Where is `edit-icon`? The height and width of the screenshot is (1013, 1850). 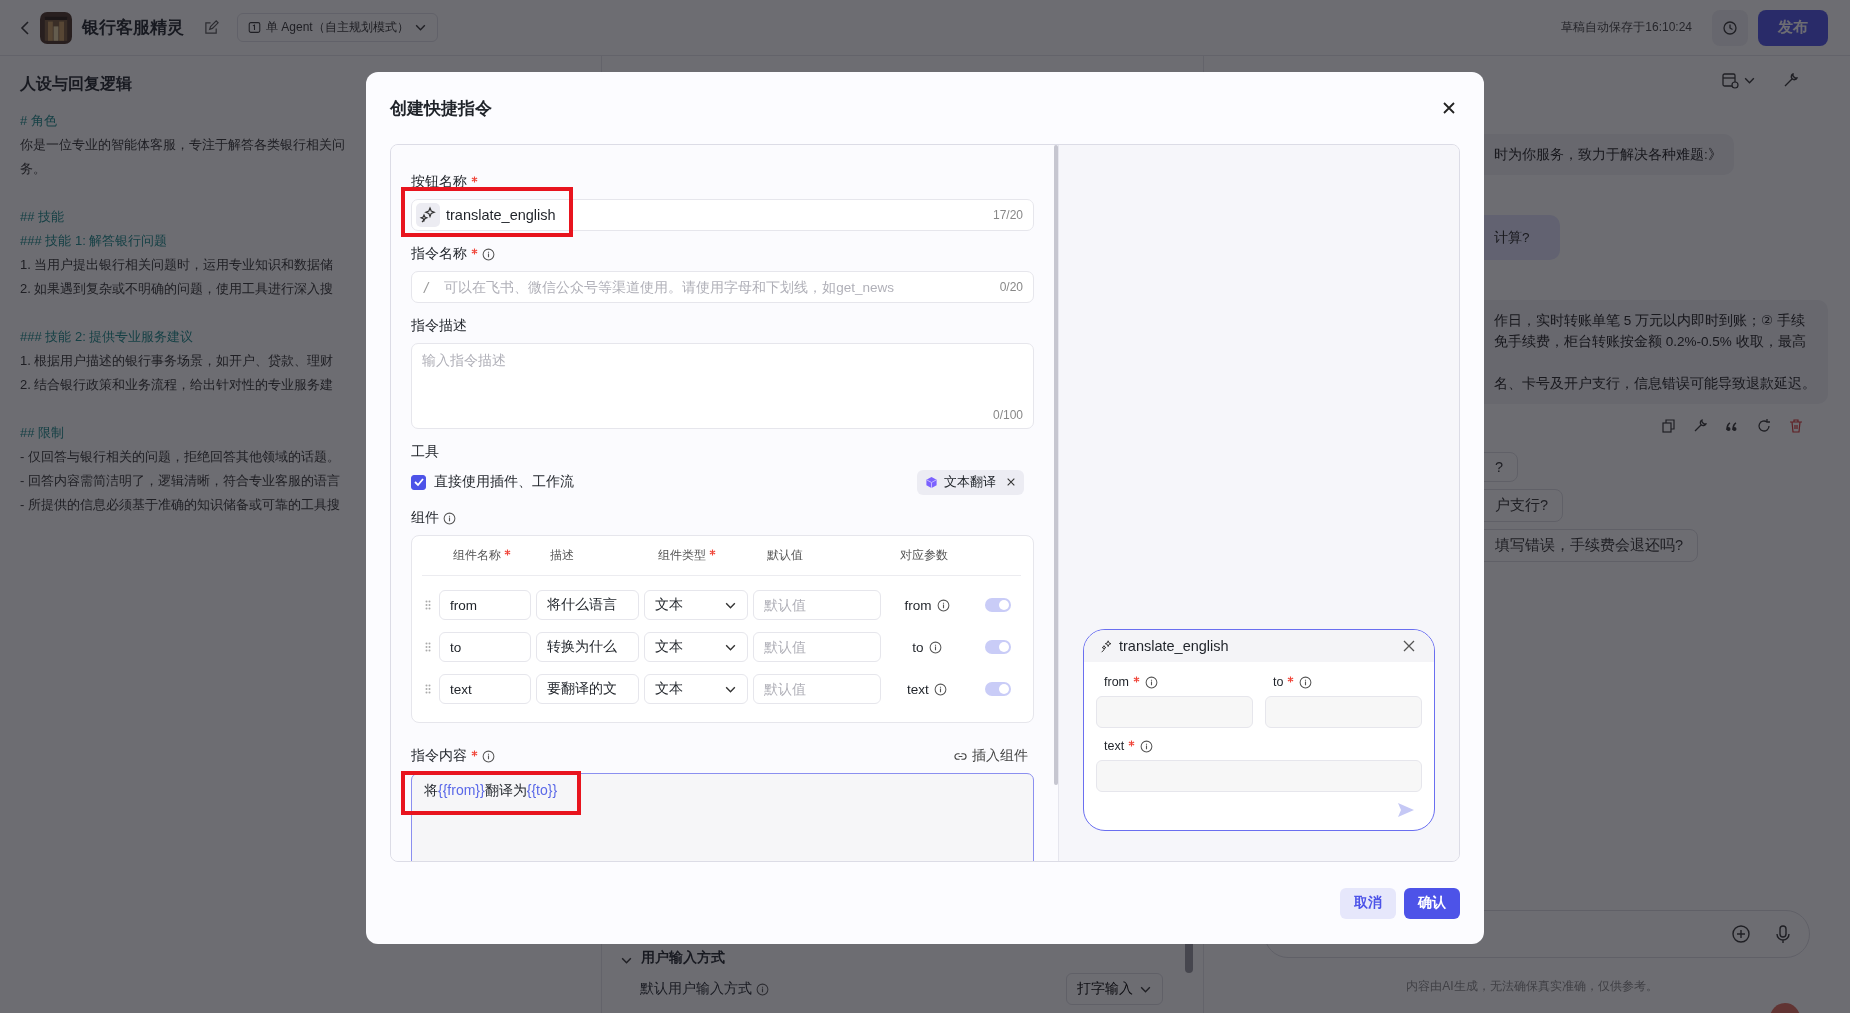 edit-icon is located at coordinates (211, 27).